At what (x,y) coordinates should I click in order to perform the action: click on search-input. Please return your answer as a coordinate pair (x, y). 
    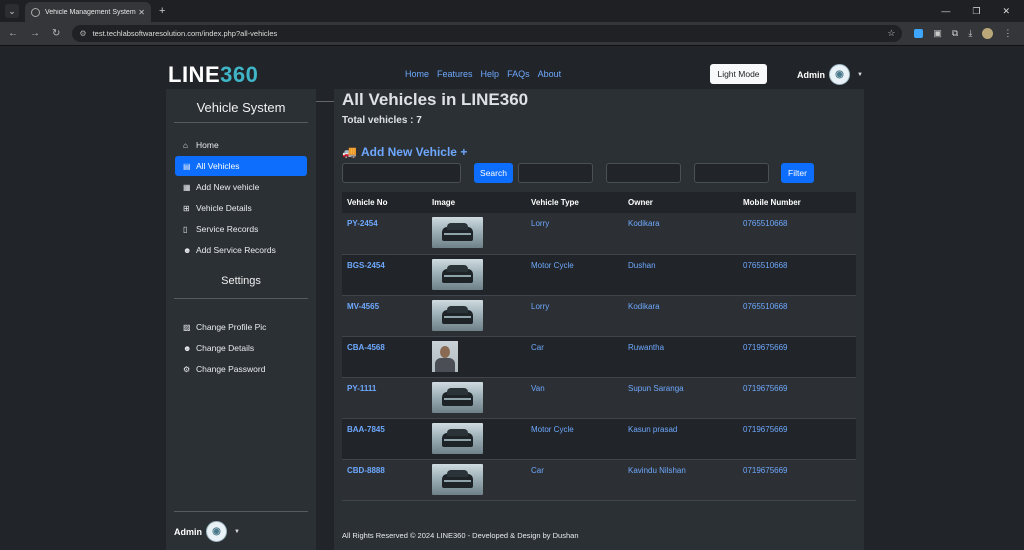
    Looking at the image, I should click on (401, 173).